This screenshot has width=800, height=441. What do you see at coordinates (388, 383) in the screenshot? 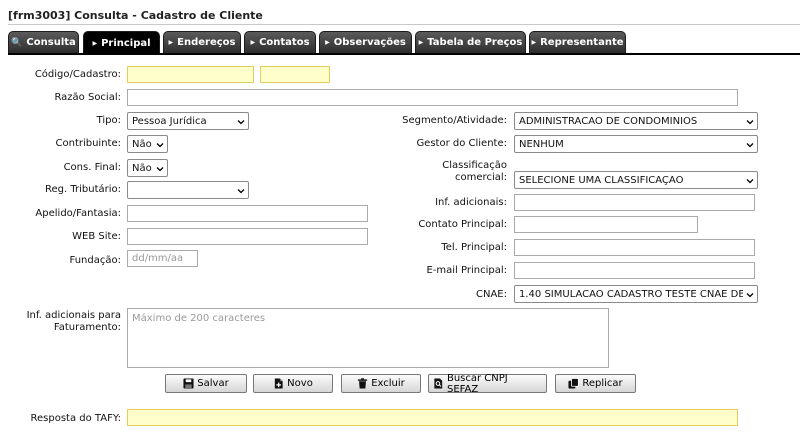
I see `excluir-button-label: Excluir` at bounding box center [388, 383].